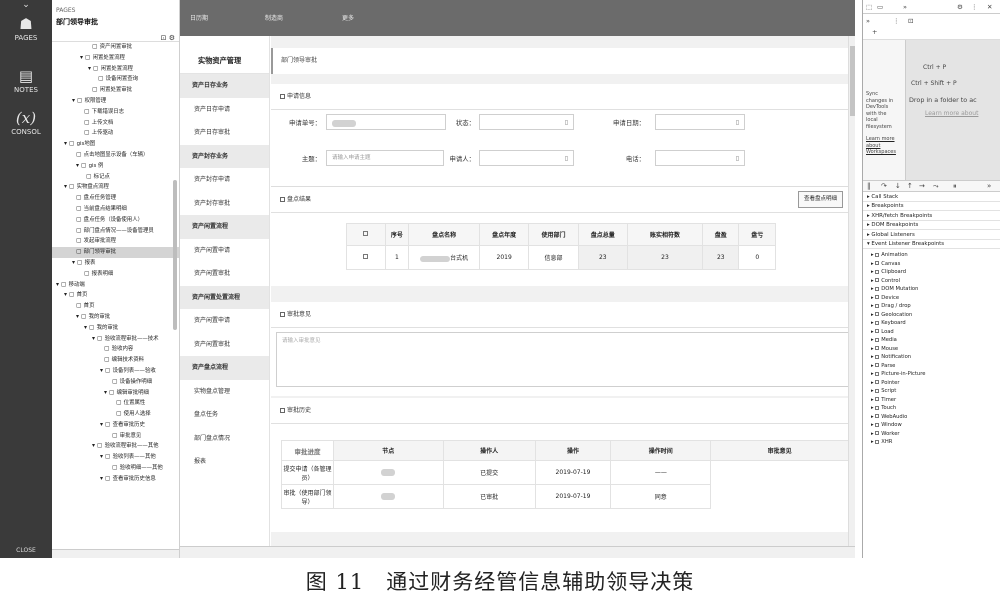 Image resolution: width=1000 pixels, height=609 pixels. I want to click on event-listener-item: ▸ Timer, so click(883, 400).